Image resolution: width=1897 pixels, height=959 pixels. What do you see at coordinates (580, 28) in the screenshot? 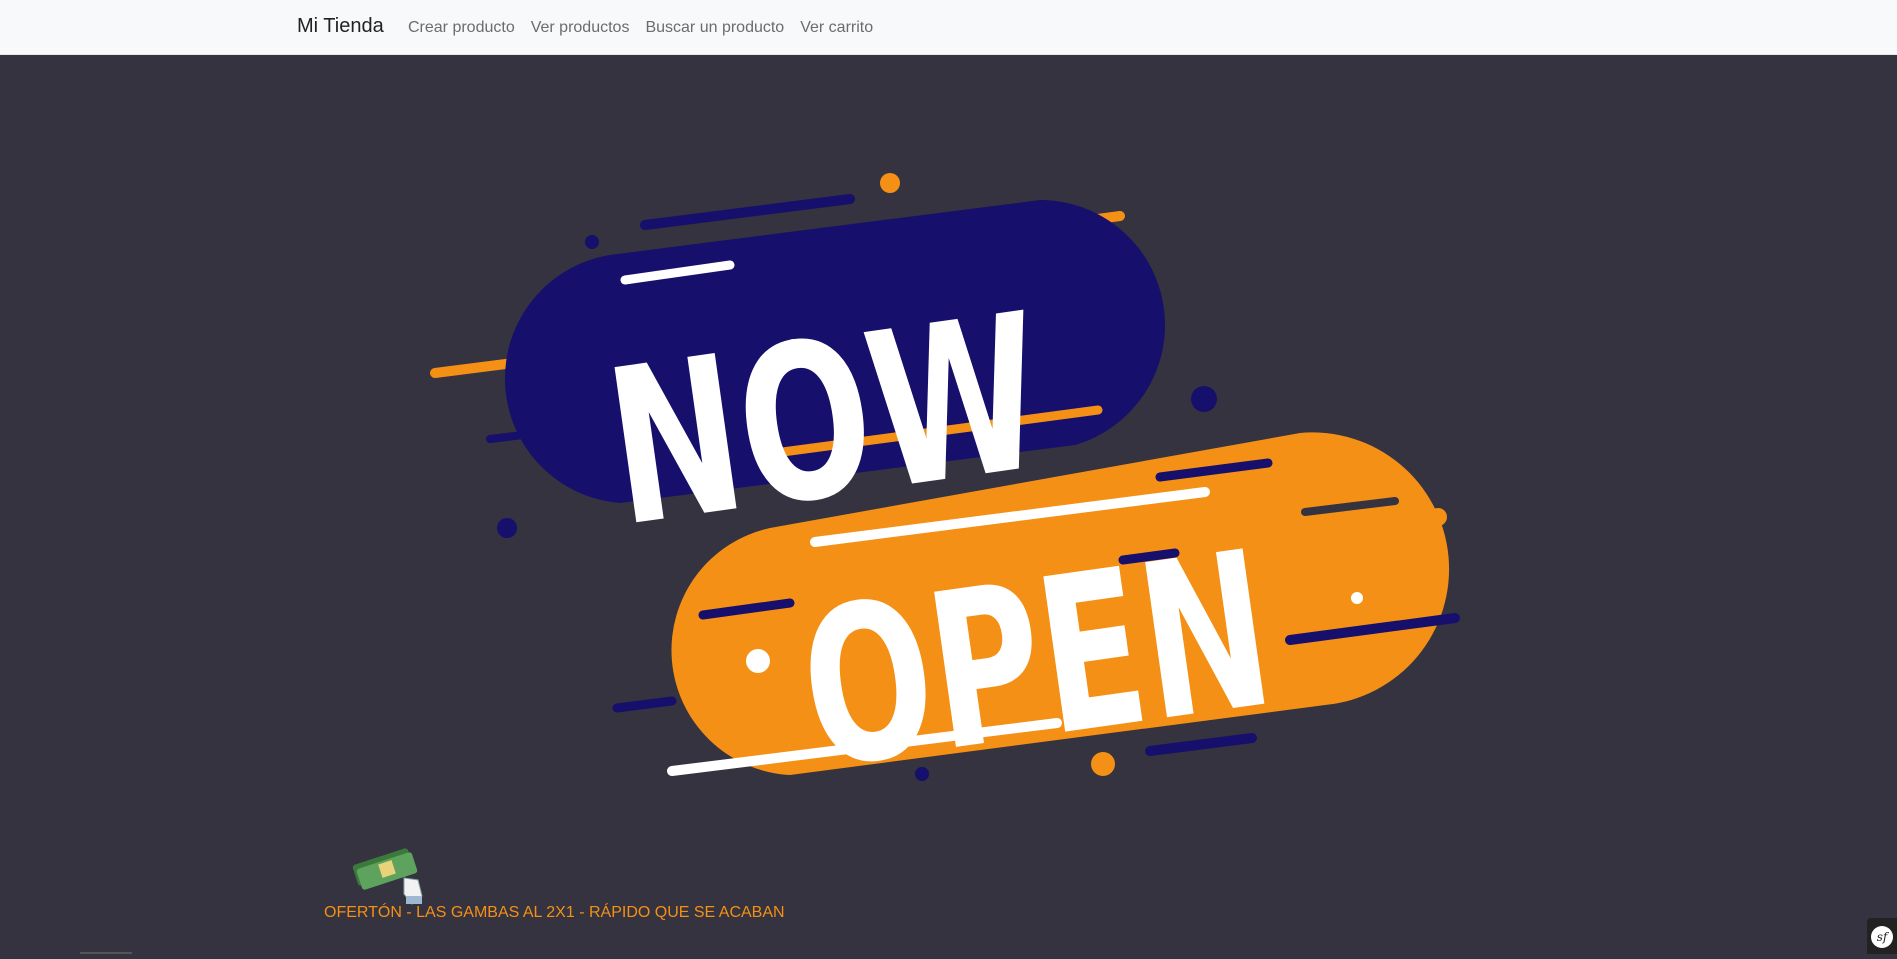
I see `nav-link-ver-productos: Ver productos` at bounding box center [580, 28].